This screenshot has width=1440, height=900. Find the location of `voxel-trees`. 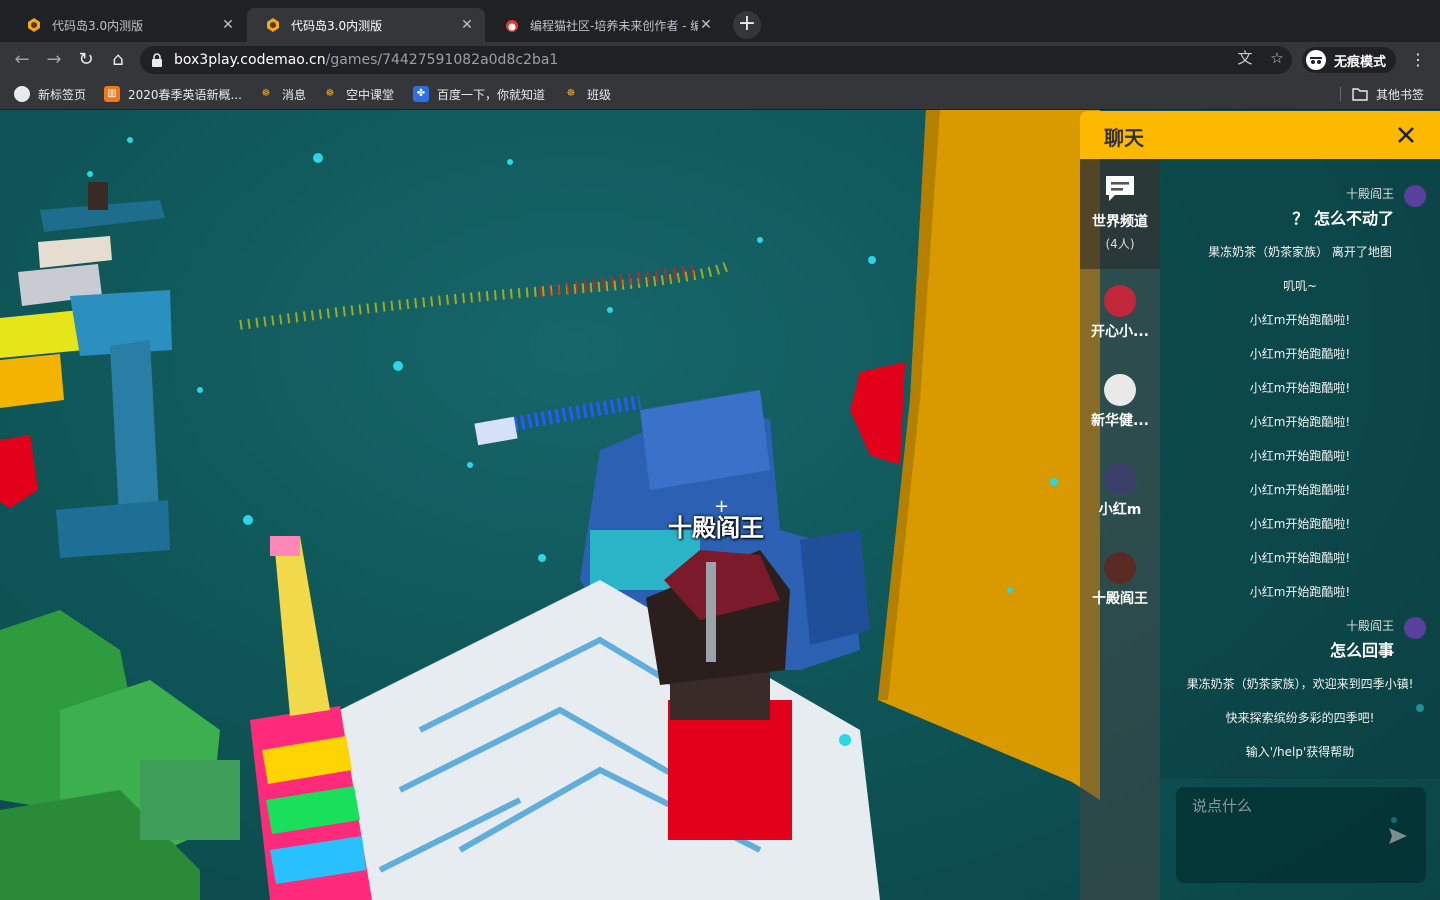

voxel-trees is located at coordinates (120, 755).